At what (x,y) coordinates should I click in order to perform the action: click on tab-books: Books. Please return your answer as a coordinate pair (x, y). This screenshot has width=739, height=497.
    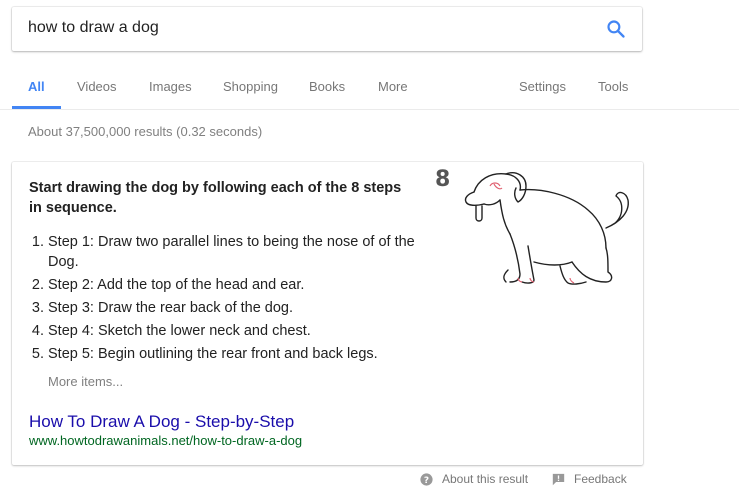
    Looking at the image, I should click on (327, 86).